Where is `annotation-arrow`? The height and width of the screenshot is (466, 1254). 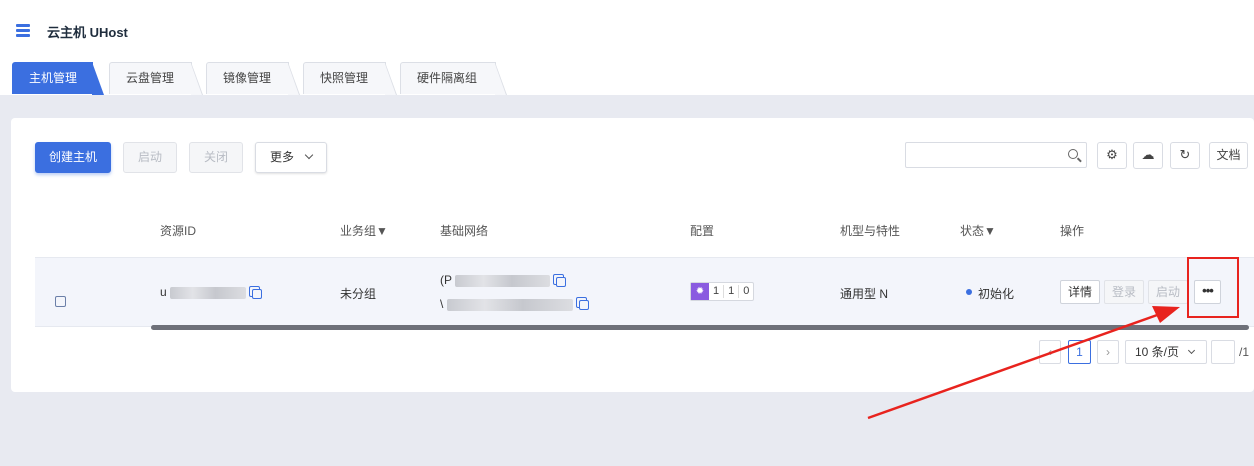 annotation-arrow is located at coordinates (1023, 363).